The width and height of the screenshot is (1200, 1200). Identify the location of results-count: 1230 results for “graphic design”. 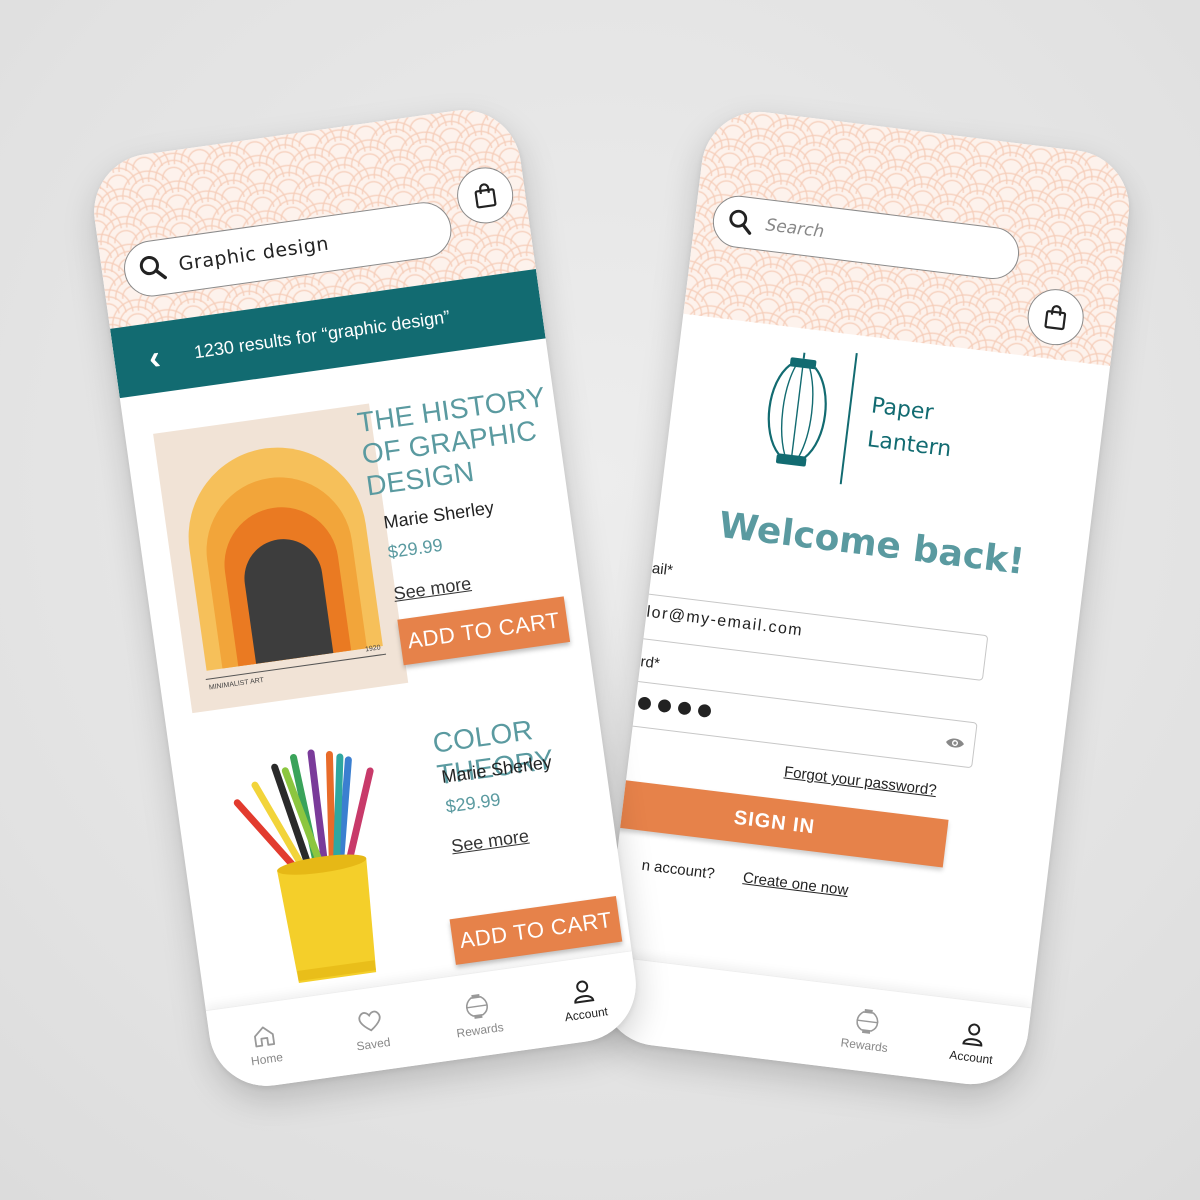
(322, 334).